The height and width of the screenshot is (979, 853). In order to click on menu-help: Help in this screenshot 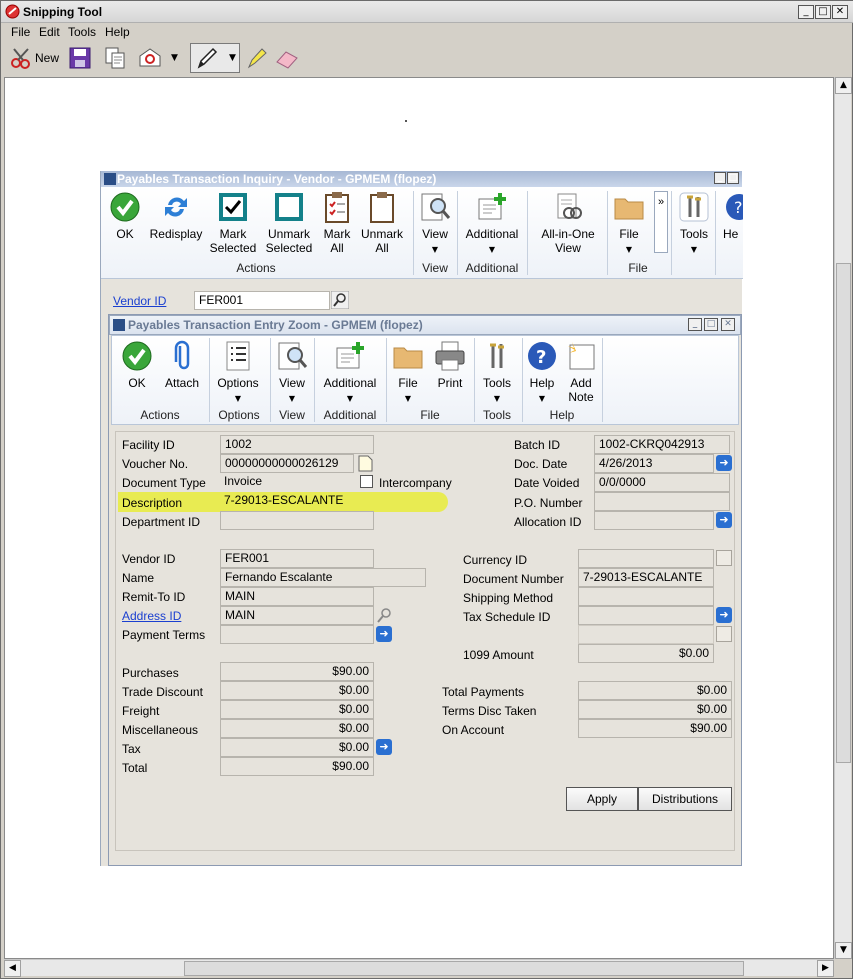, I will do `click(117, 32)`.